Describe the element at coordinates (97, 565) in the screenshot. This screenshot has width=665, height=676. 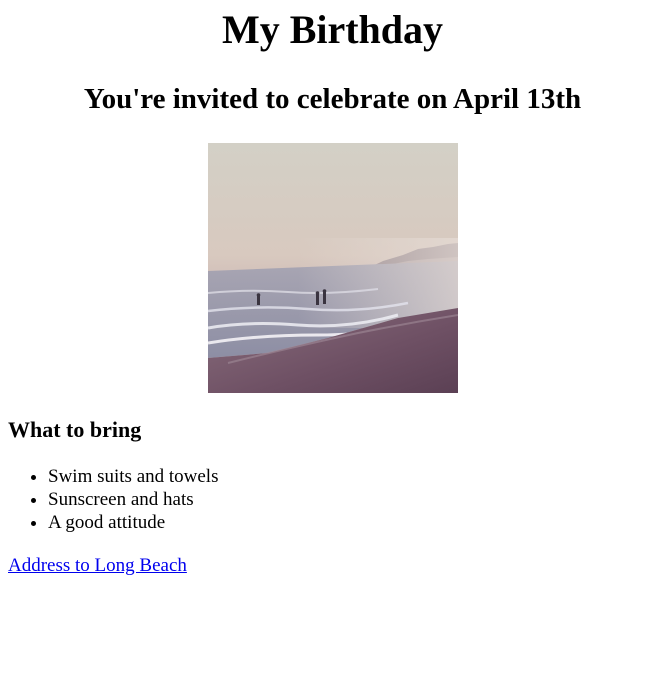
I see `address-link: Address to Long Beach` at that location.